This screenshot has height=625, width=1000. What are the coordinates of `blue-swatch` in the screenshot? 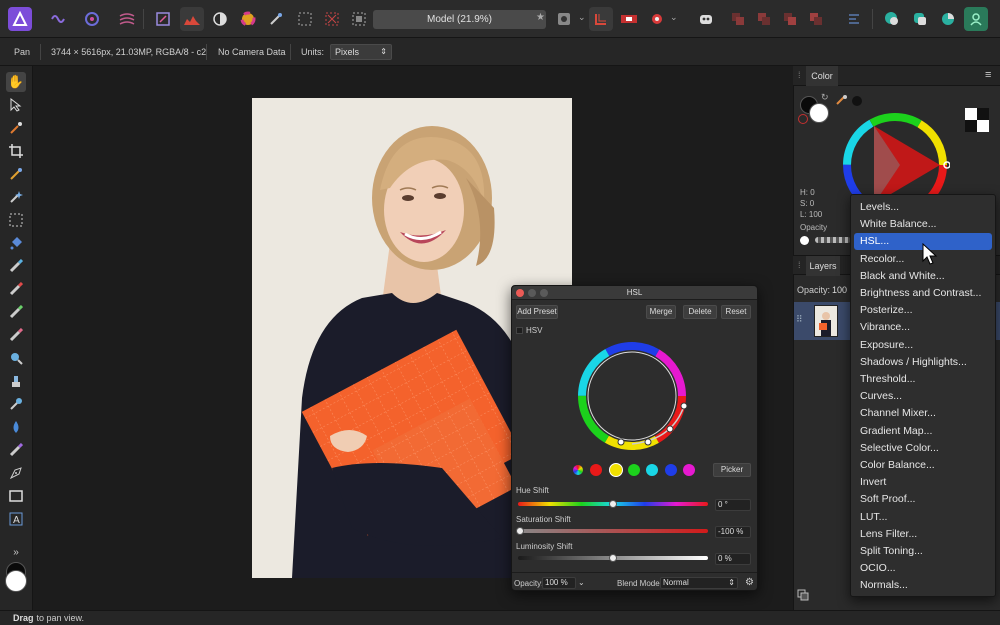 It's located at (671, 470).